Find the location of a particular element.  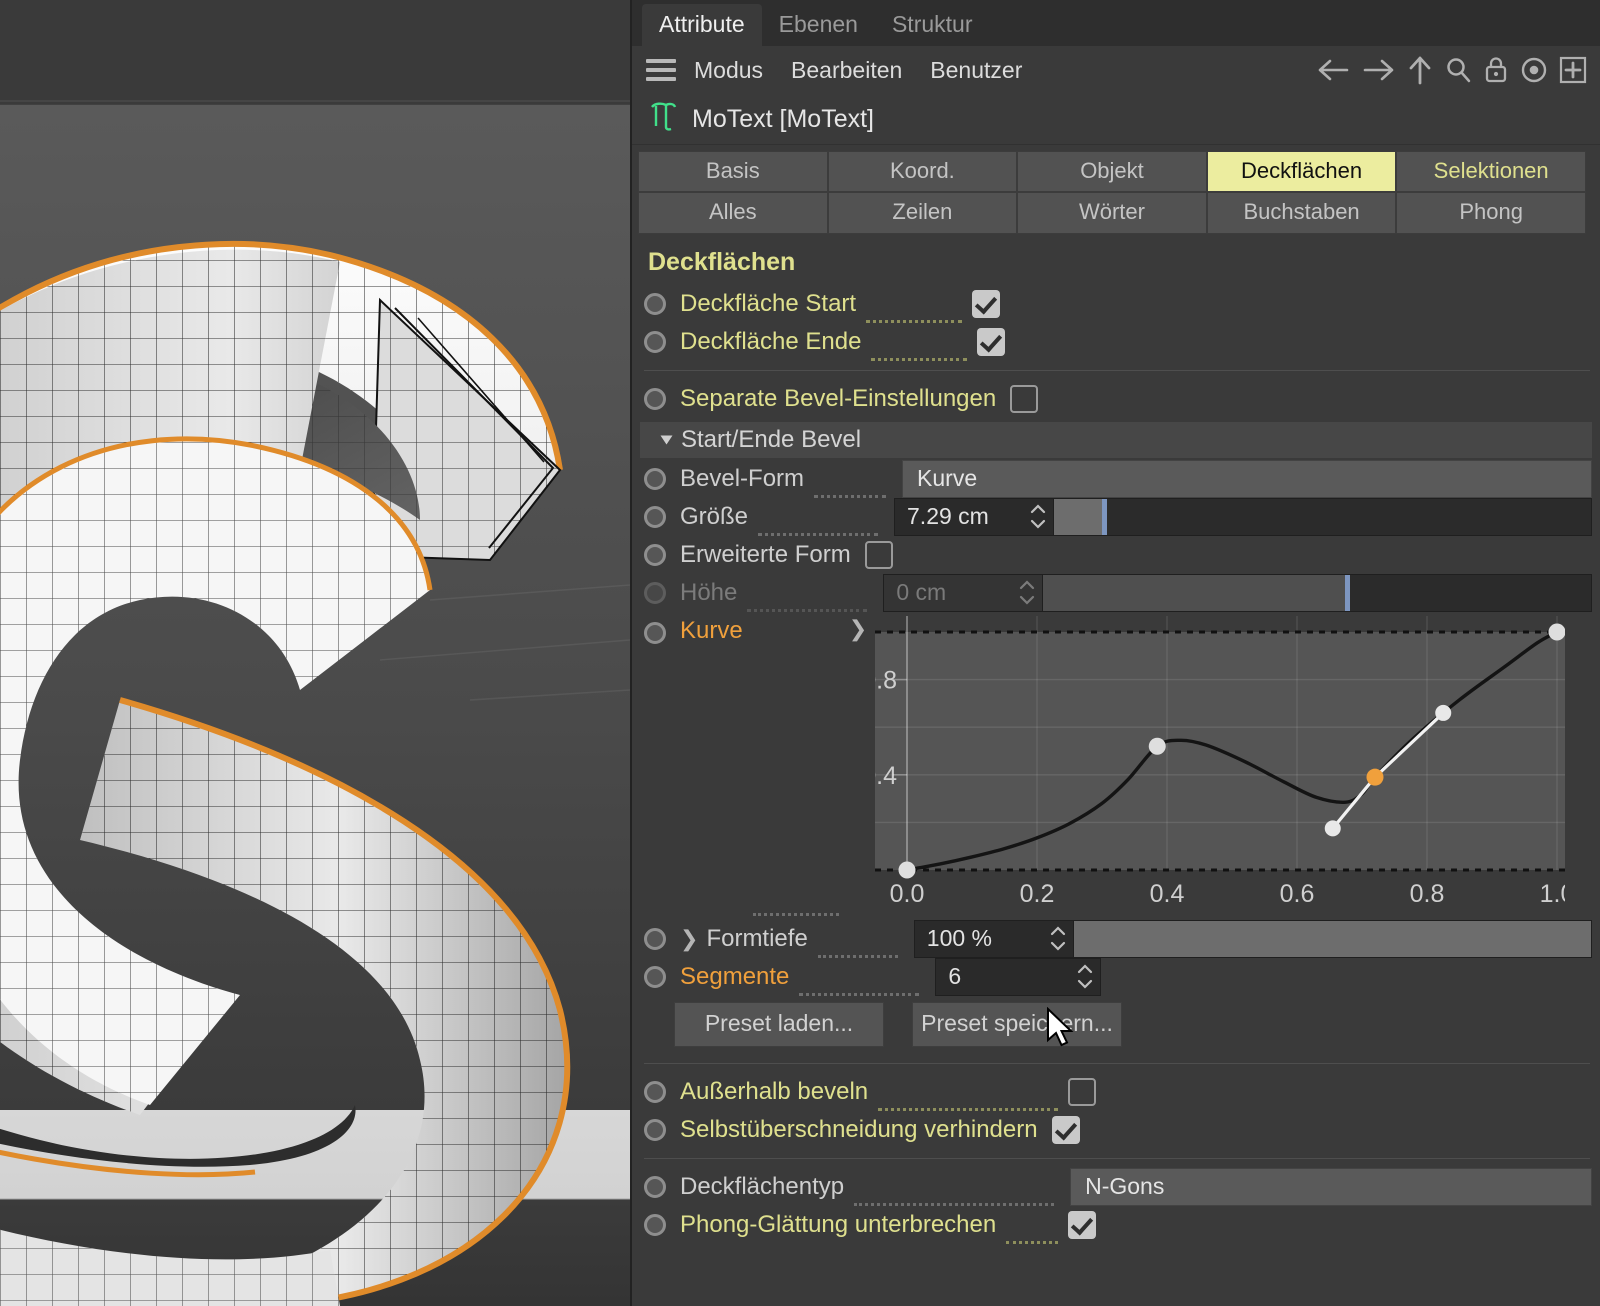

search-icon is located at coordinates (1458, 70).